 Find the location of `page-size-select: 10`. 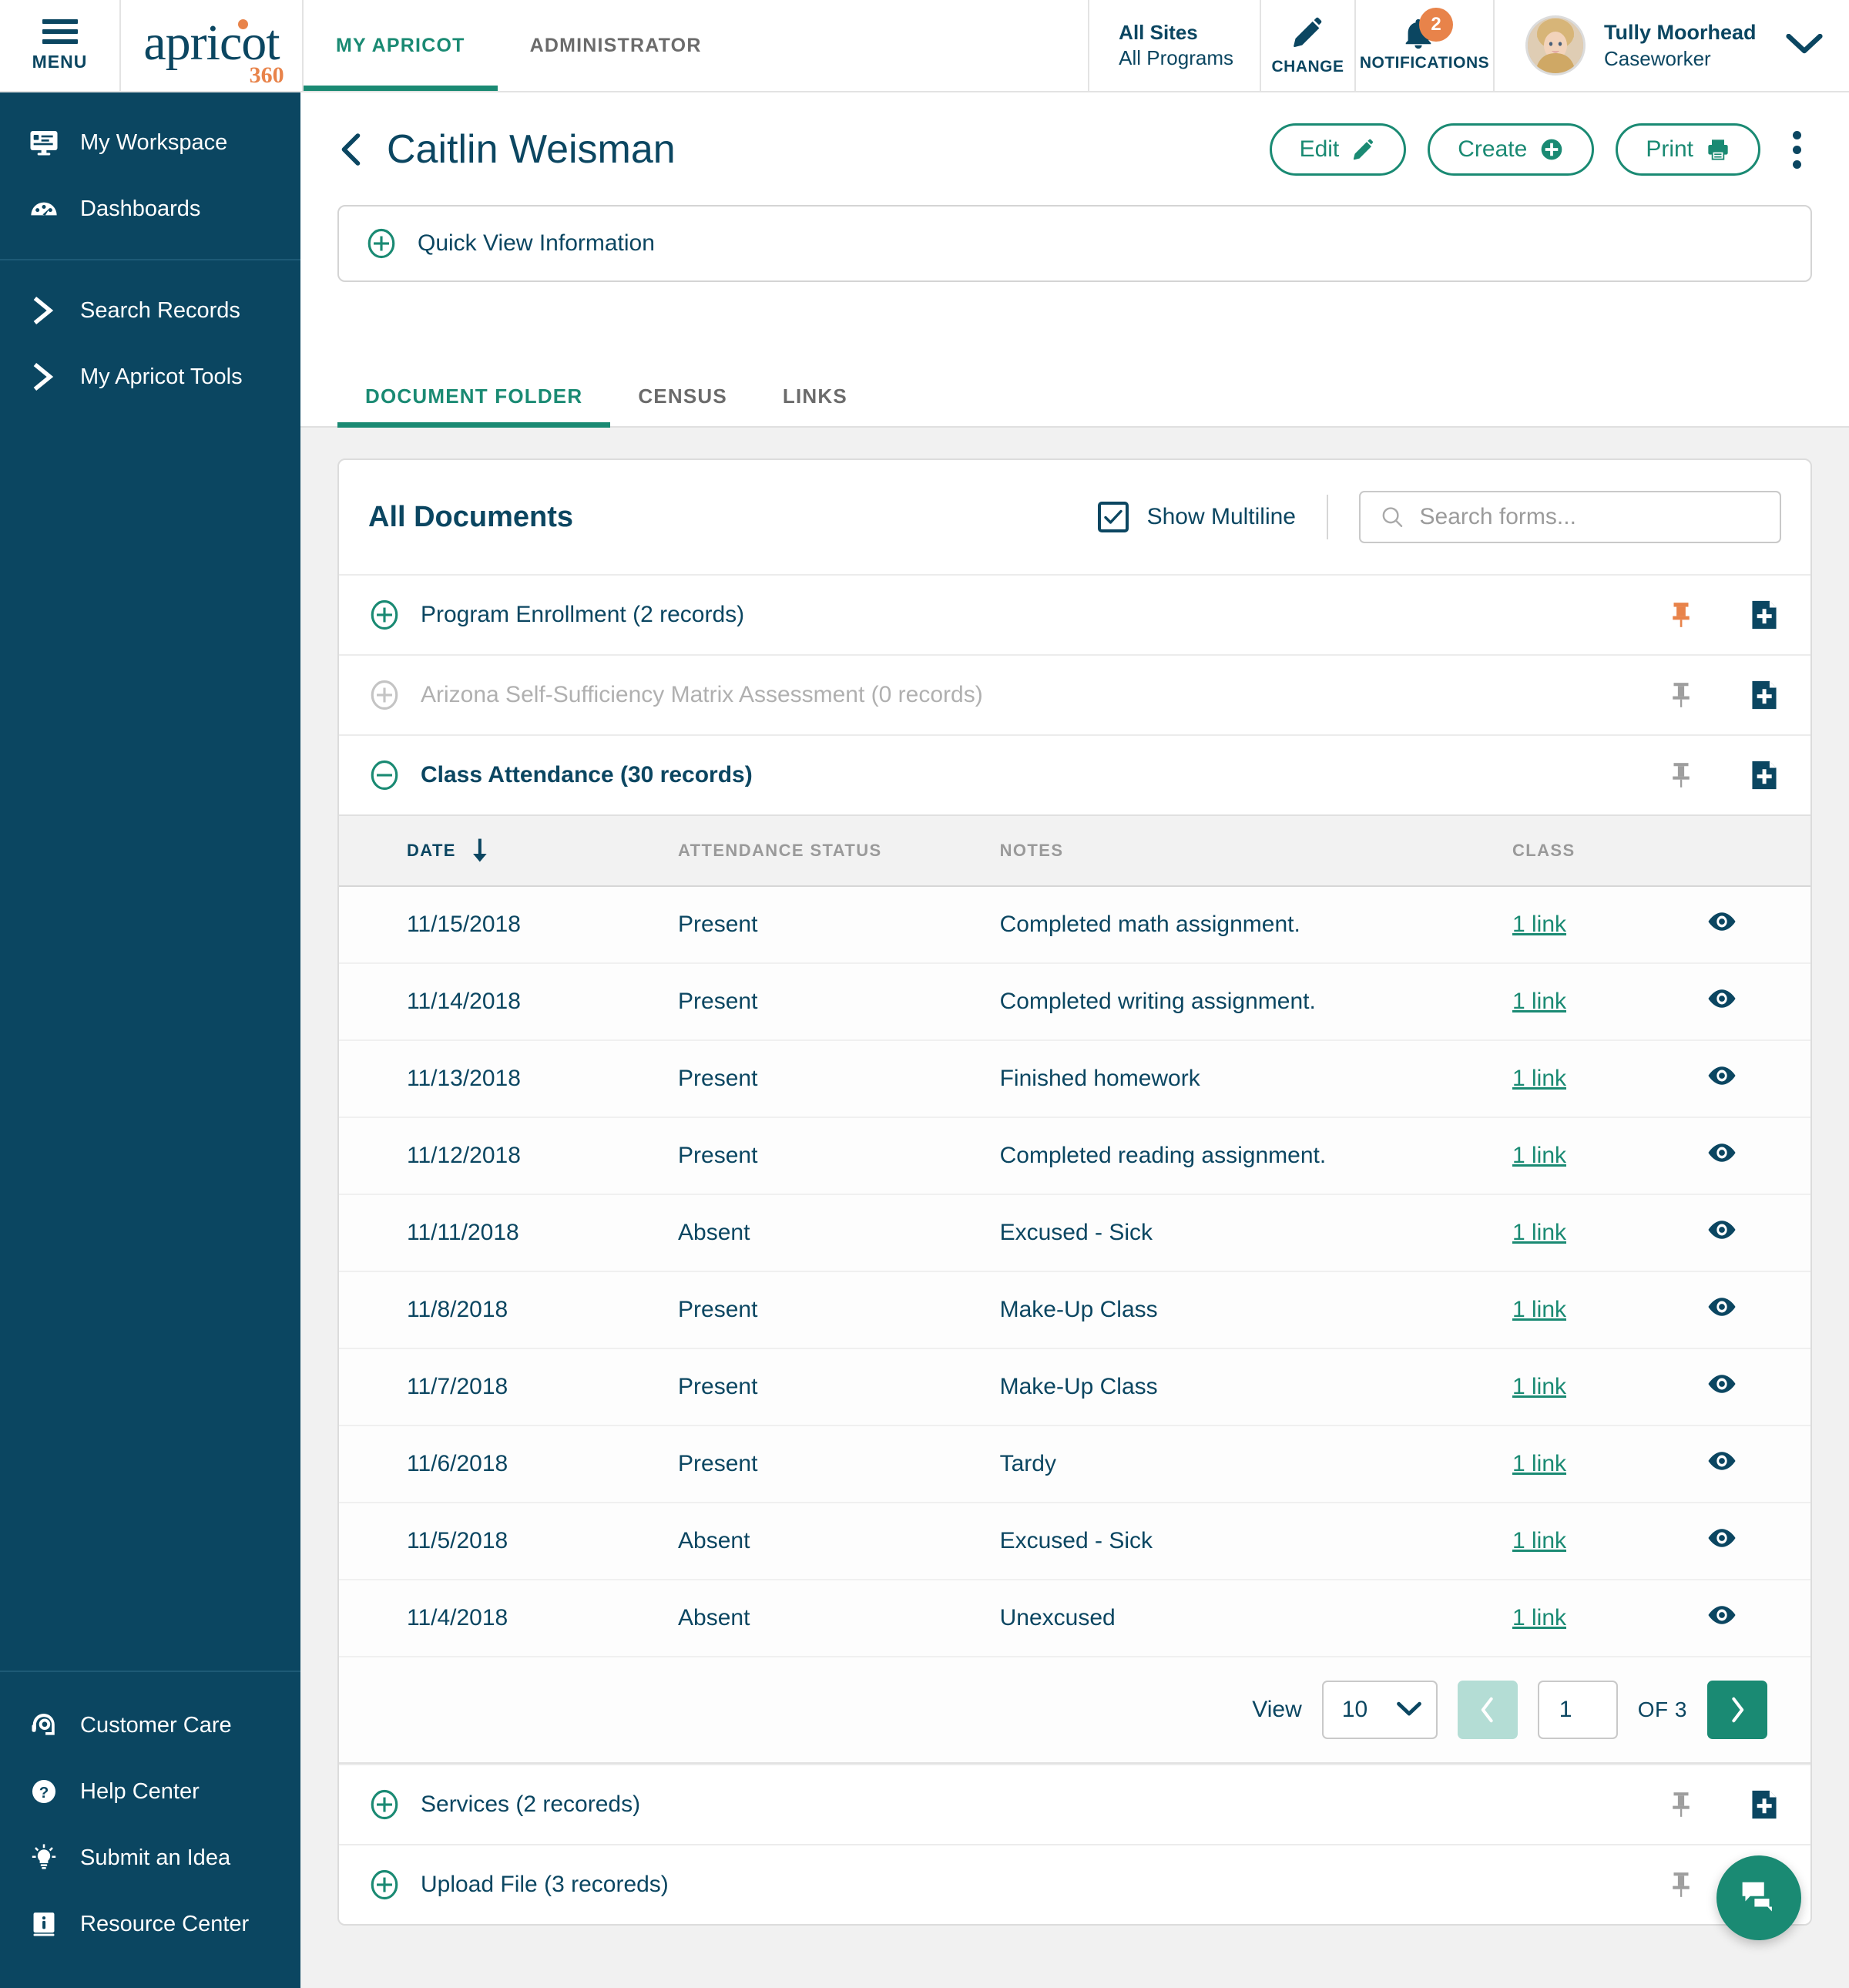

page-size-select: 10 is located at coordinates (1379, 1710).